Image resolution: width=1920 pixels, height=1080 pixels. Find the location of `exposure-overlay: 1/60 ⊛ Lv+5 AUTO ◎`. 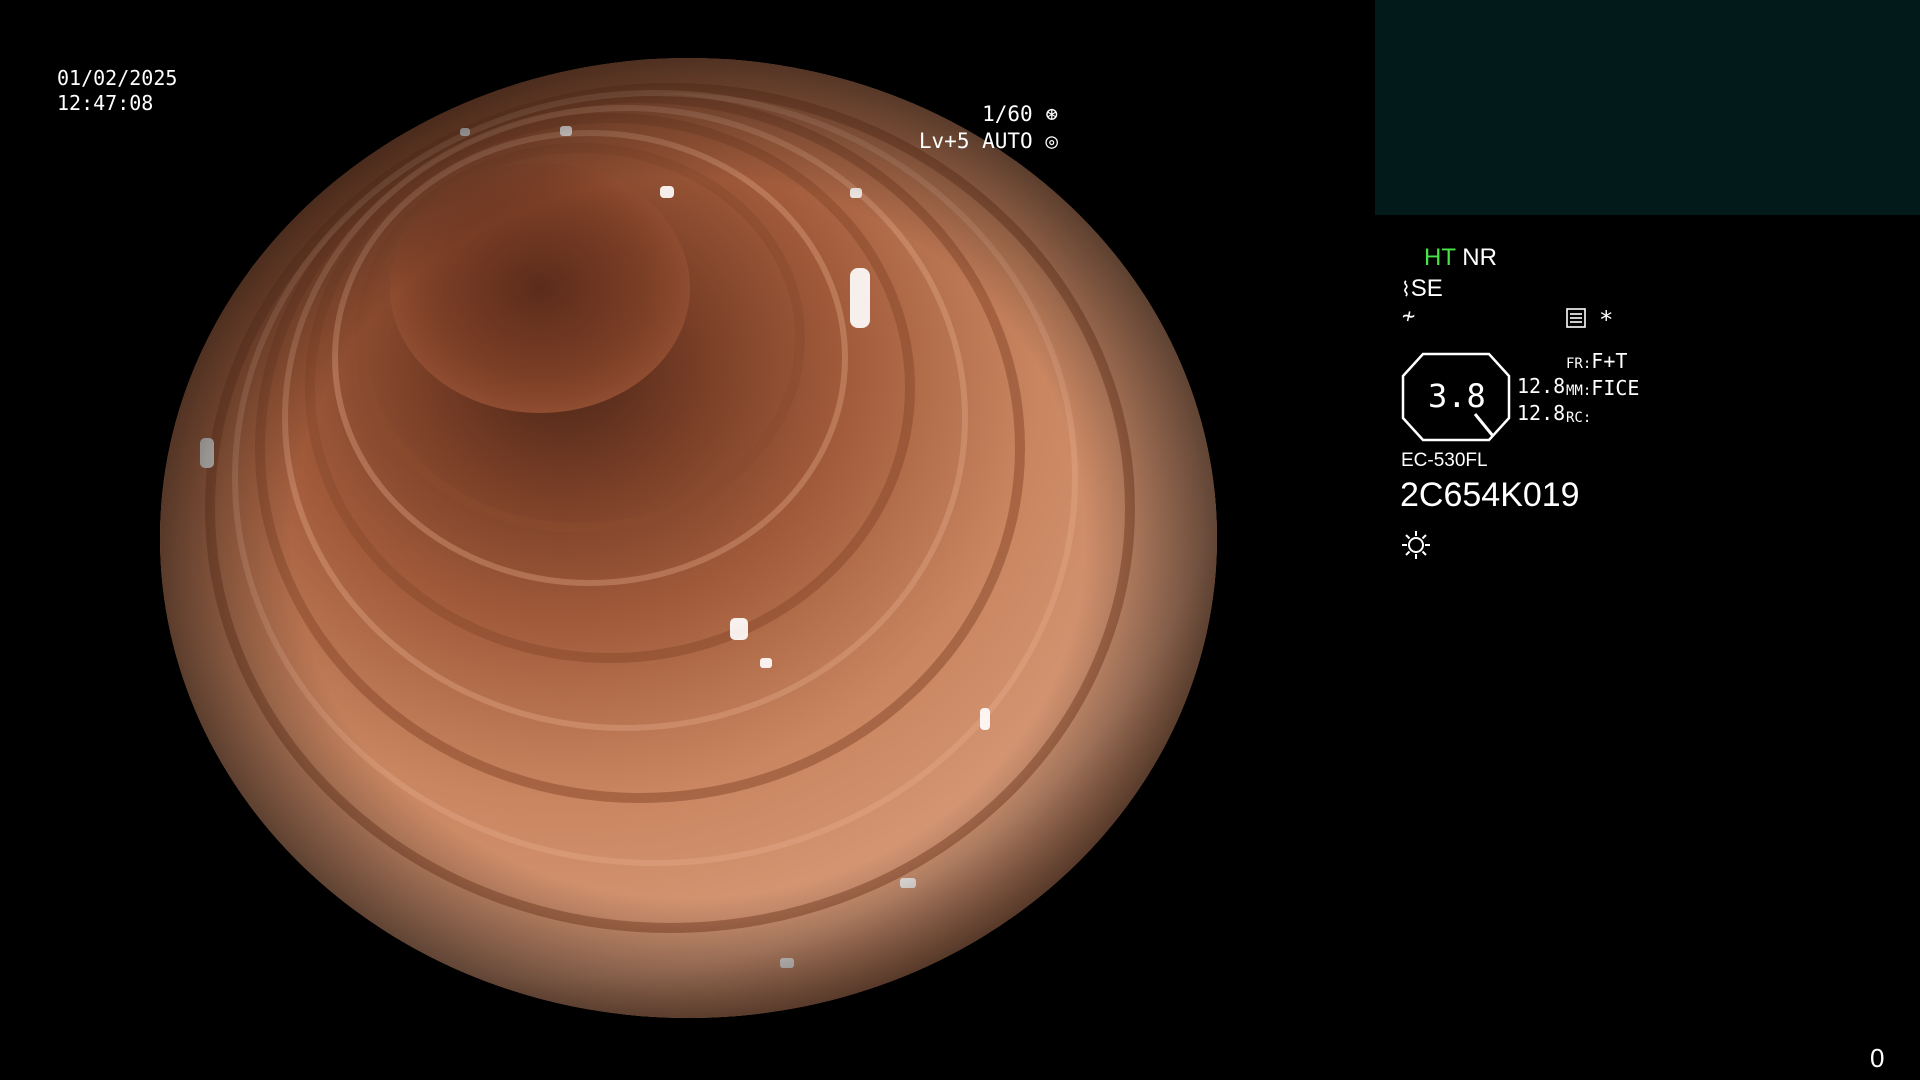

exposure-overlay: 1/60 ⊛ Lv+5 AUTO ◎ is located at coordinates (988, 128).